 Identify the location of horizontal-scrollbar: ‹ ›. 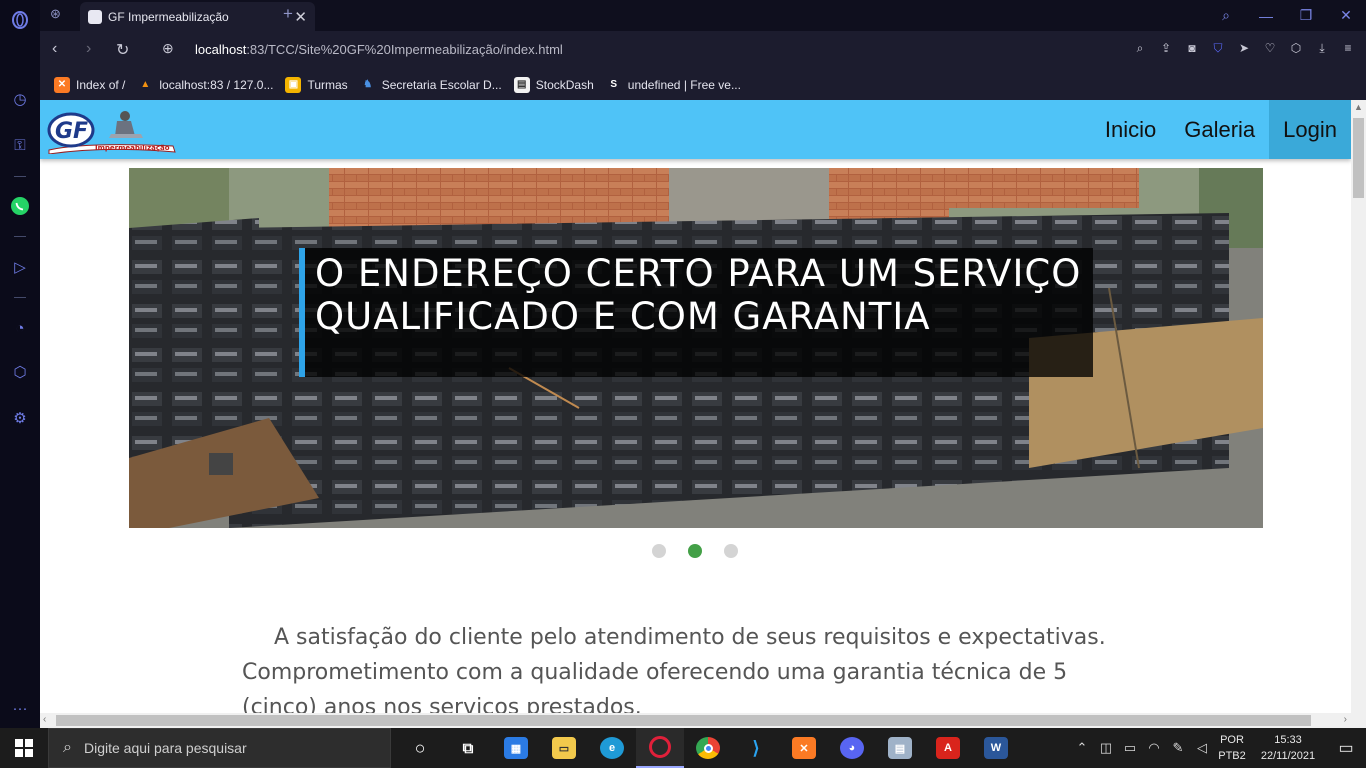
(695, 720).